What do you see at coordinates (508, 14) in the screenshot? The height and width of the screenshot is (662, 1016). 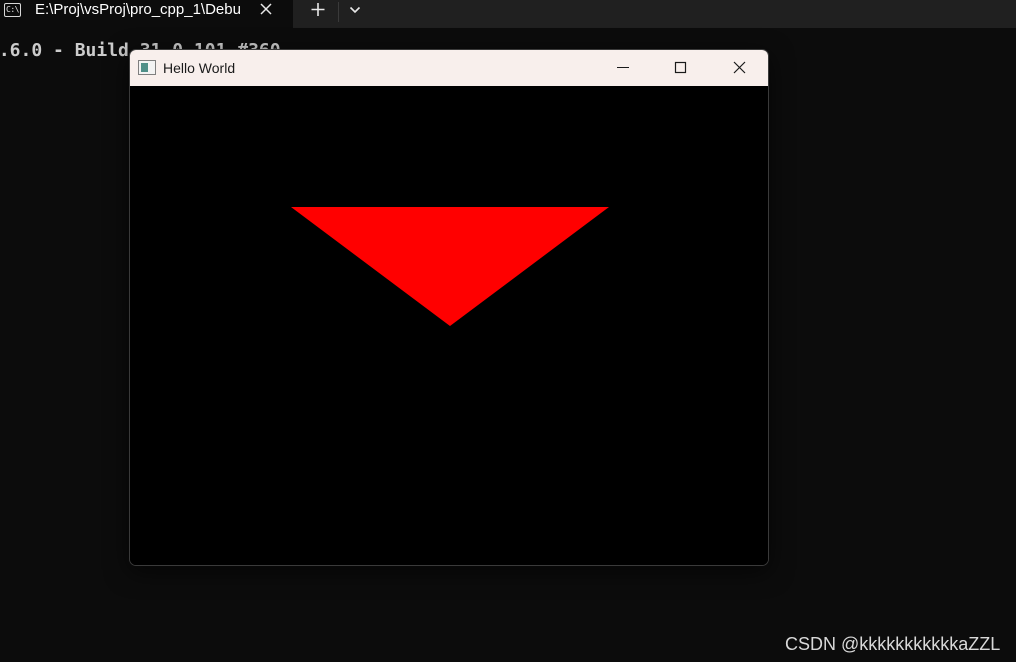 I see `terminal-tab-bar: C:\ E:\Proj\vsProj\pro_cpp_1\Debu` at bounding box center [508, 14].